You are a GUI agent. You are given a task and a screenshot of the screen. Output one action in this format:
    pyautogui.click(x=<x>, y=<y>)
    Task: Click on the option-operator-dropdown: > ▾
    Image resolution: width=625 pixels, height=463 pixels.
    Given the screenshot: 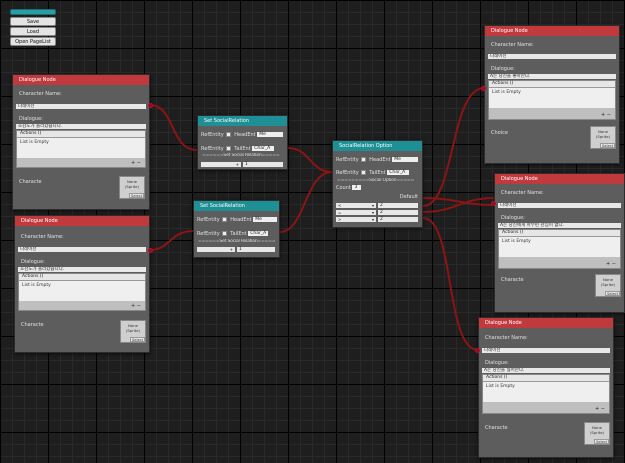 What is the action you would take?
    pyautogui.click(x=356, y=219)
    